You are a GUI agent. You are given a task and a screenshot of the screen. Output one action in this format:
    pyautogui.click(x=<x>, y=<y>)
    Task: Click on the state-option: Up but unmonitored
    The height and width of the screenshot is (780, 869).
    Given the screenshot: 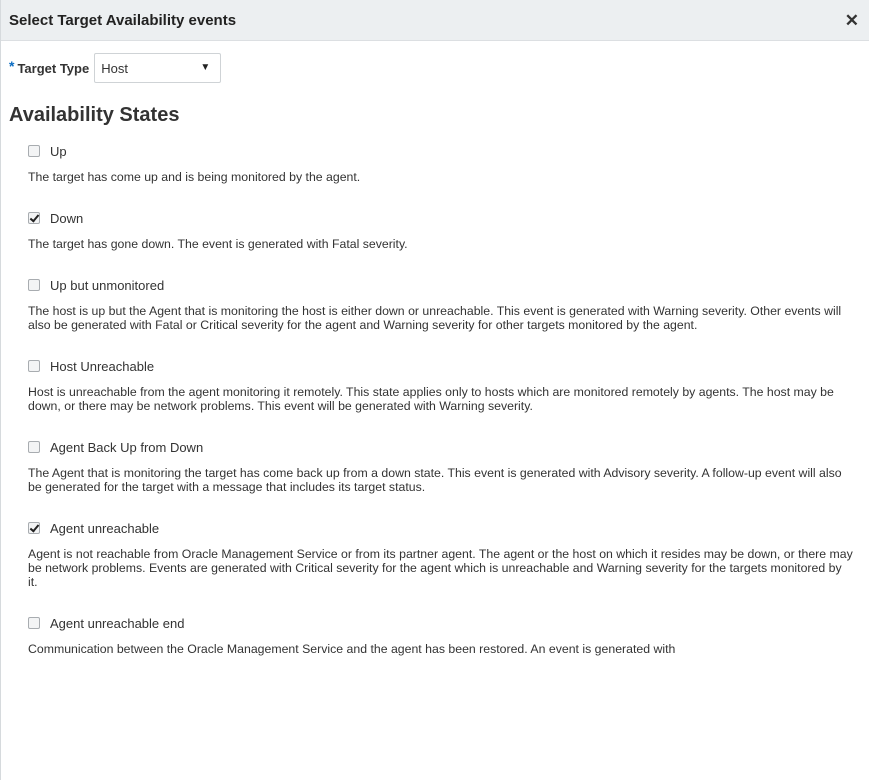 What is the action you would take?
    pyautogui.click(x=440, y=285)
    